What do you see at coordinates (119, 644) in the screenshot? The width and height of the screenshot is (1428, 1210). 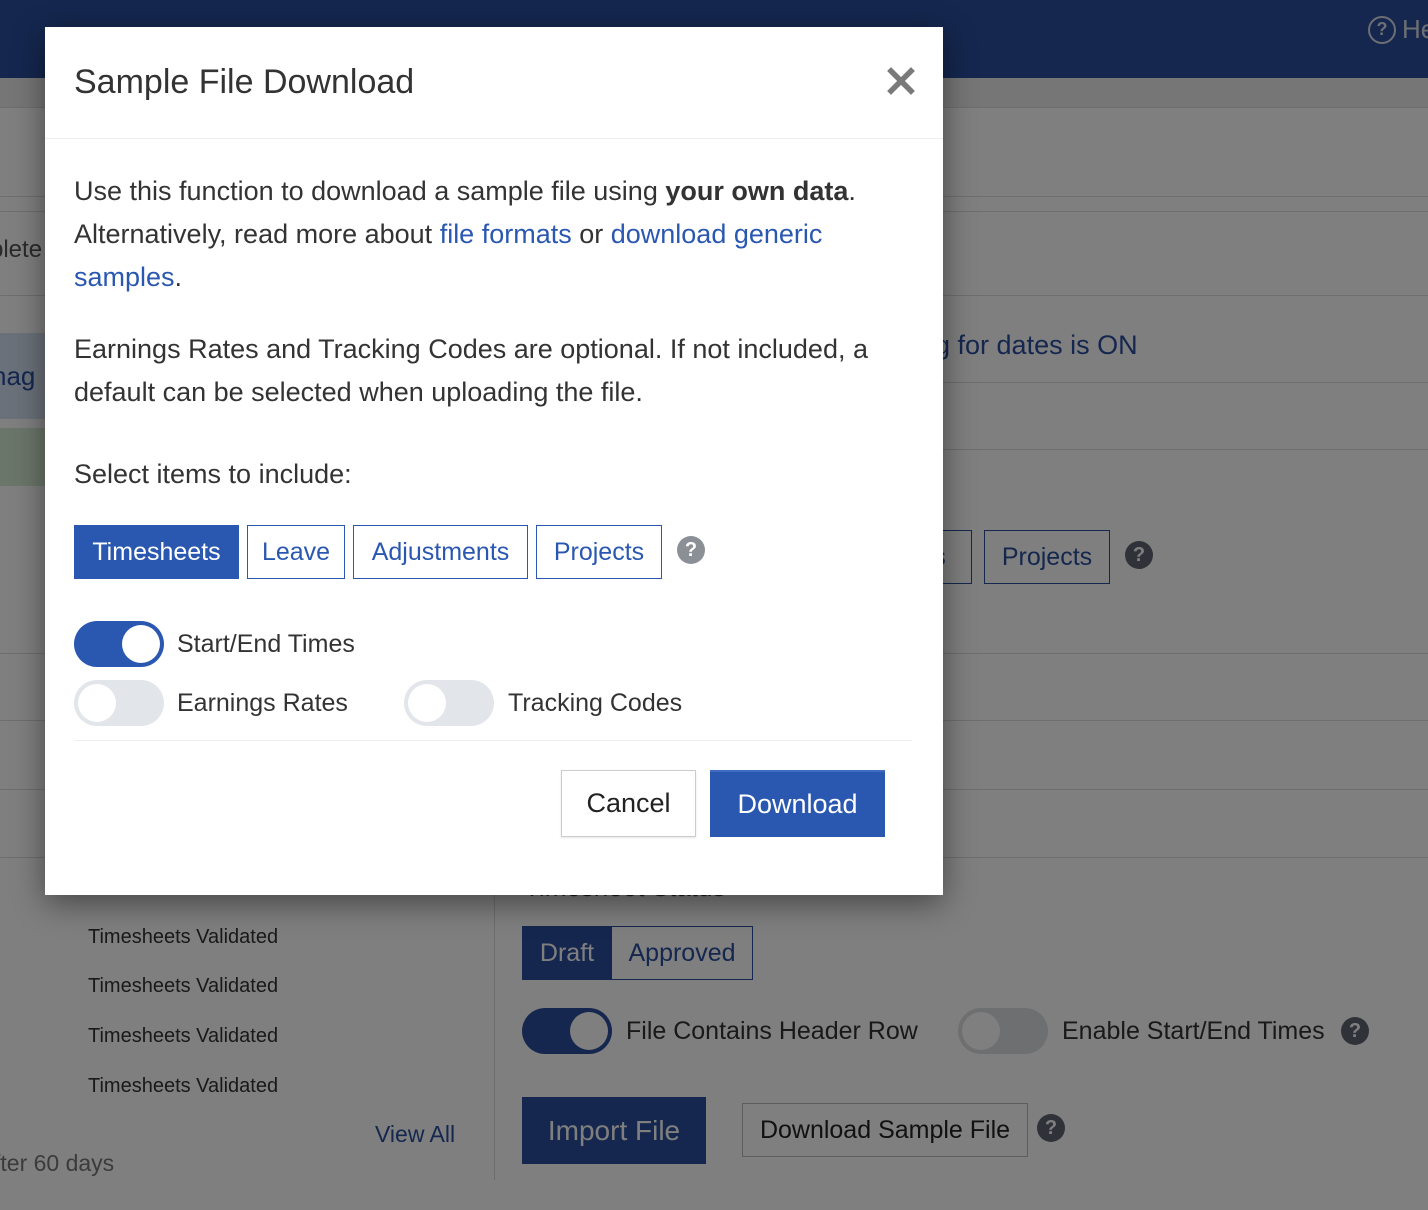 I see `start-end-times-toggle` at bounding box center [119, 644].